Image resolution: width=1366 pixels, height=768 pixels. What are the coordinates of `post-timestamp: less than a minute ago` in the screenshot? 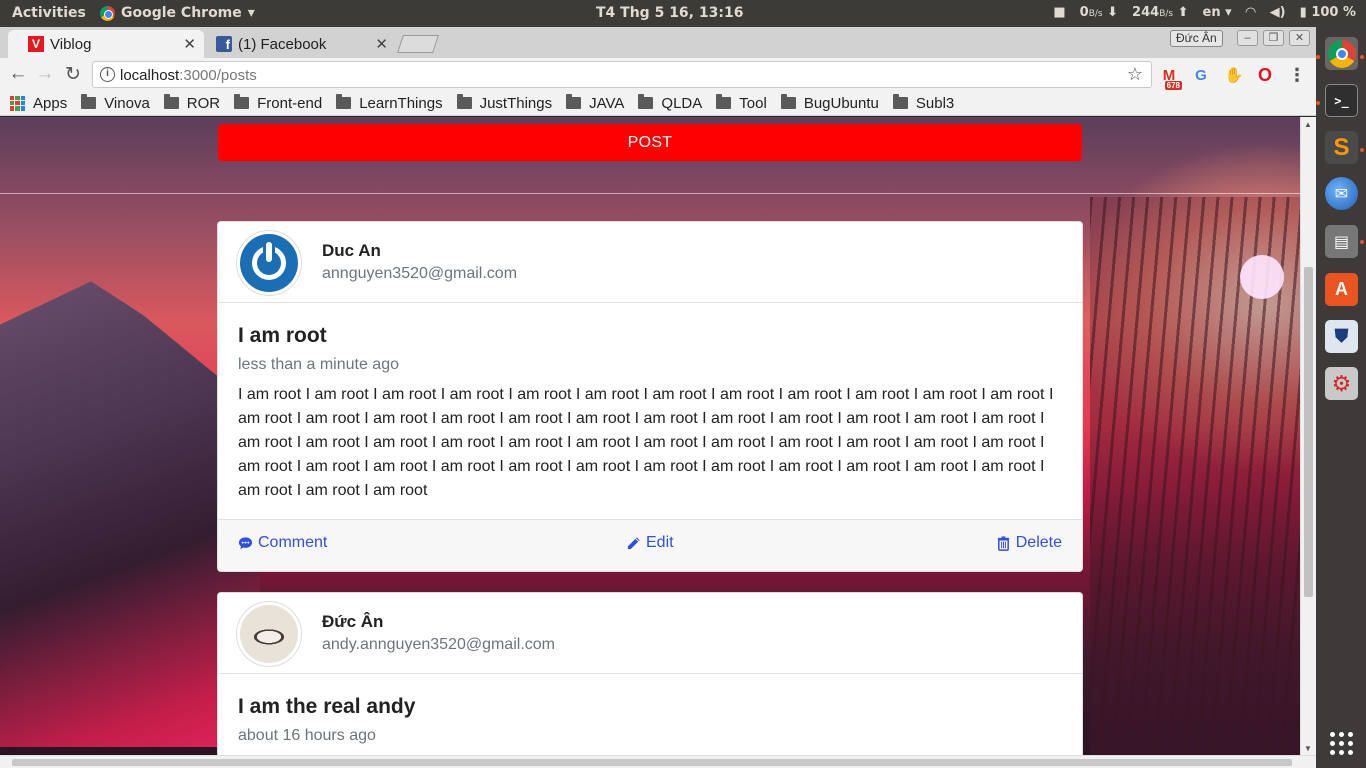 It's located at (318, 364).